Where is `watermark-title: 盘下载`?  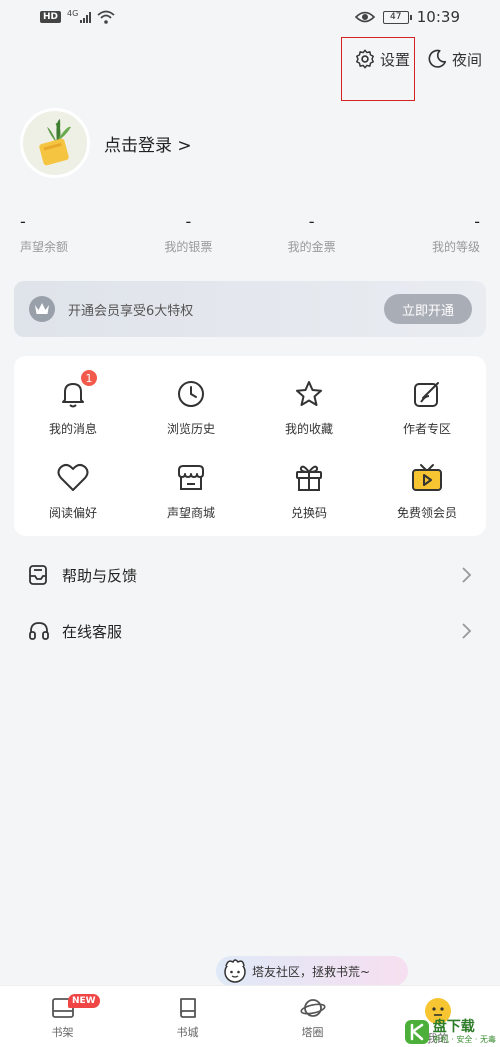
watermark-title: 盘下载 is located at coordinates (453, 1026).